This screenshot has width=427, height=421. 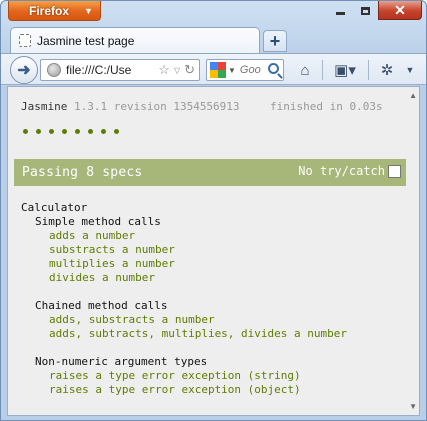 I want to click on globe-icon, so click(x=54, y=70).